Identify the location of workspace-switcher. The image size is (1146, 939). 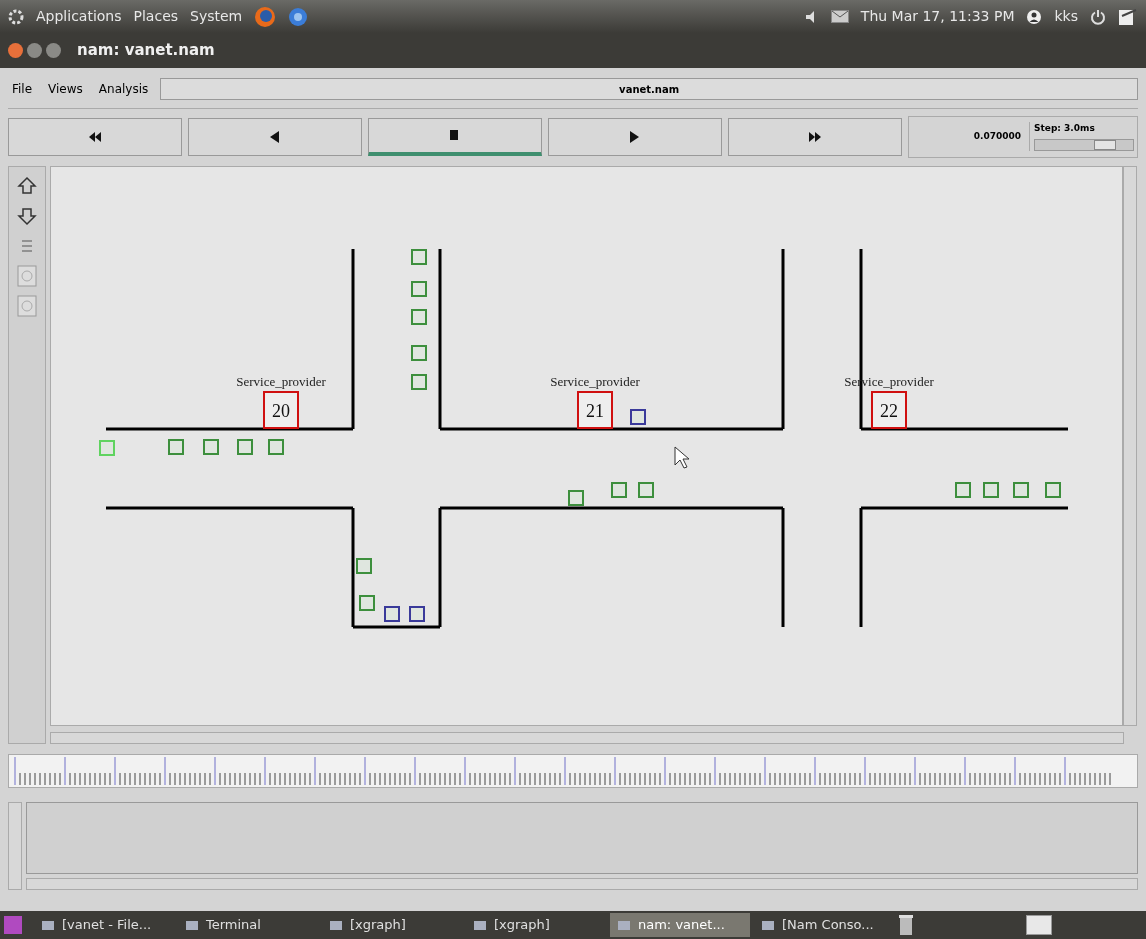
(1039, 925).